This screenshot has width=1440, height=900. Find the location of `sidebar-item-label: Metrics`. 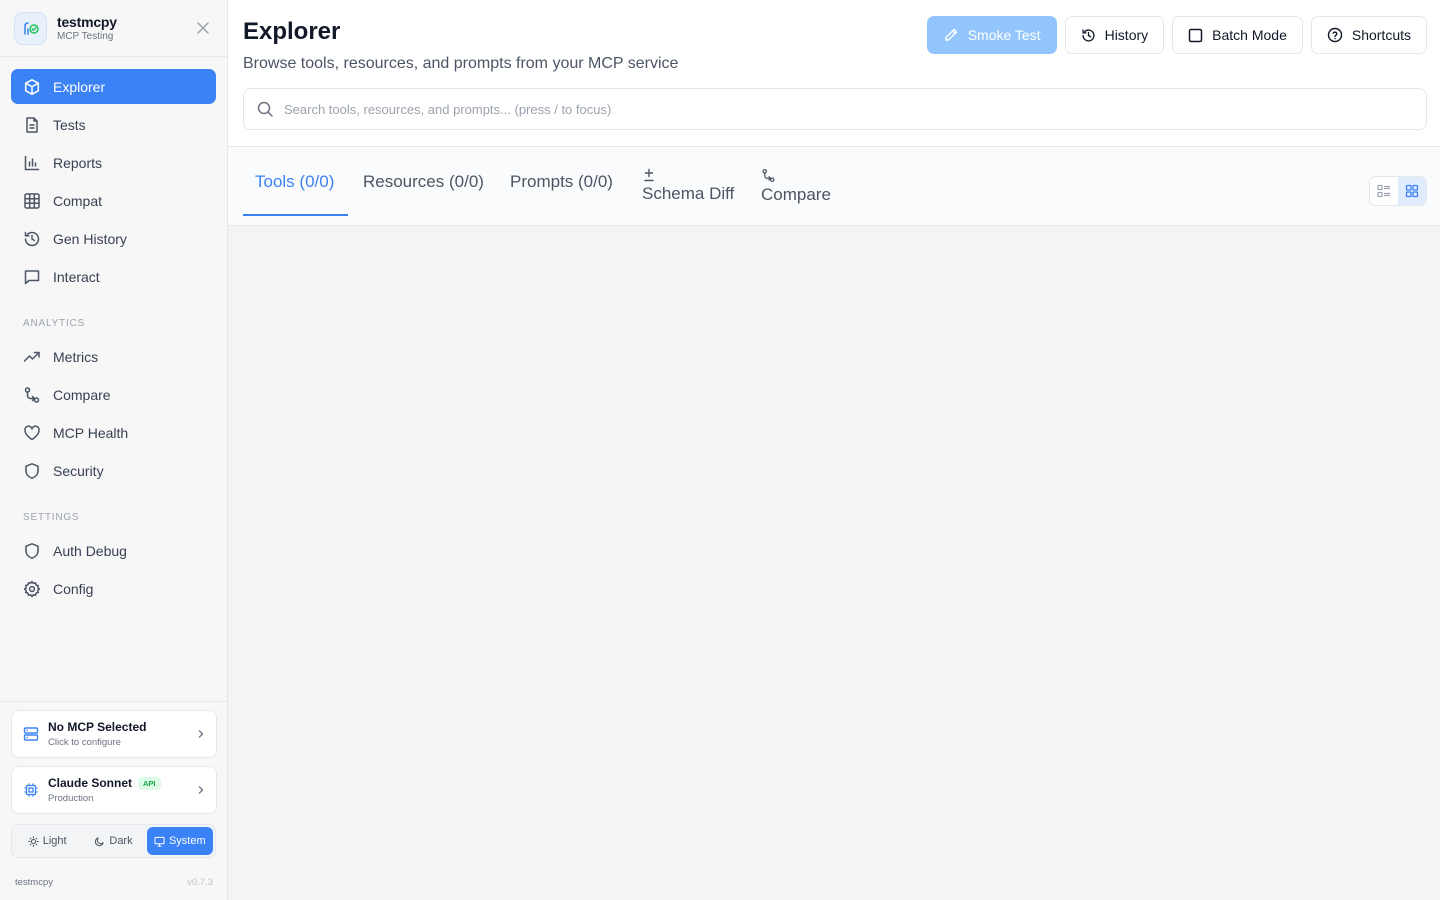

sidebar-item-label: Metrics is located at coordinates (76, 356).